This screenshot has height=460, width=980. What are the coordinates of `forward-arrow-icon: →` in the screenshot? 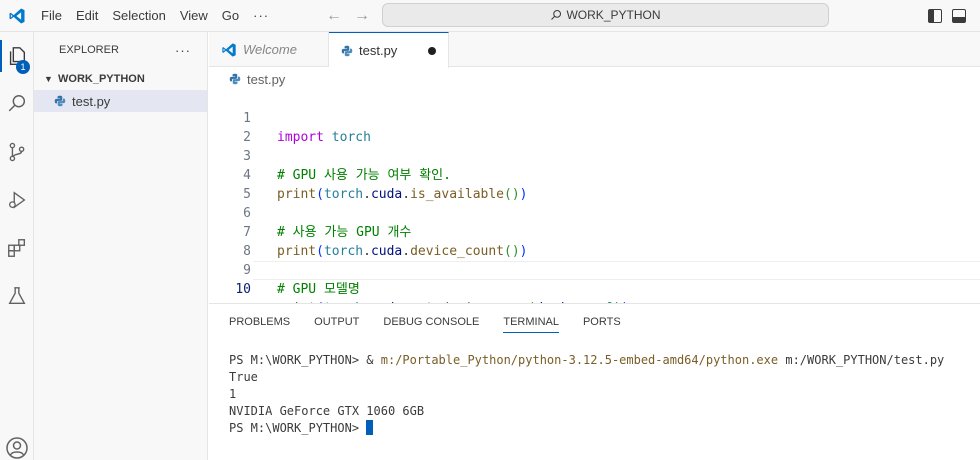 It's located at (362, 16).